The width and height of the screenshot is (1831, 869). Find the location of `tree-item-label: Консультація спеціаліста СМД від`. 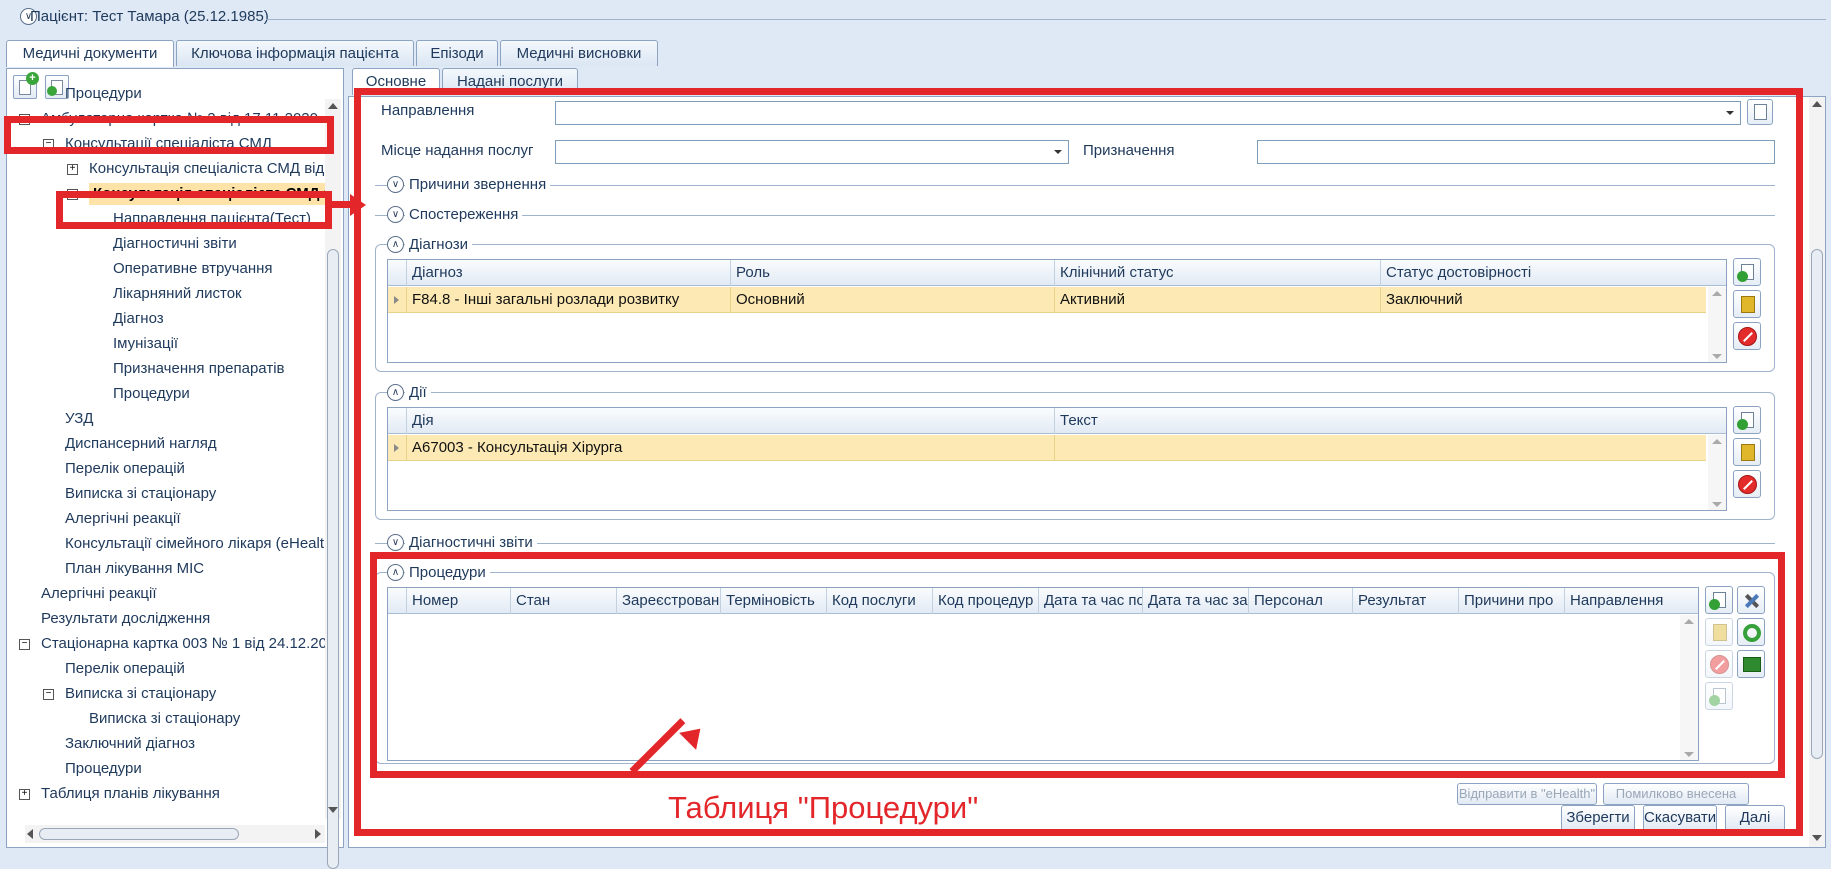

tree-item-label: Консультація спеціаліста СМД від is located at coordinates (207, 168).